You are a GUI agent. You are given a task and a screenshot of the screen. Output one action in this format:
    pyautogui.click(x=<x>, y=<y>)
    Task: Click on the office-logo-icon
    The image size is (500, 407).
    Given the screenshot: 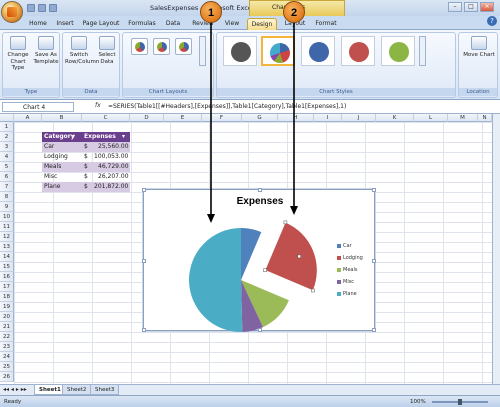 What is the action you would take?
    pyautogui.click(x=12, y=12)
    